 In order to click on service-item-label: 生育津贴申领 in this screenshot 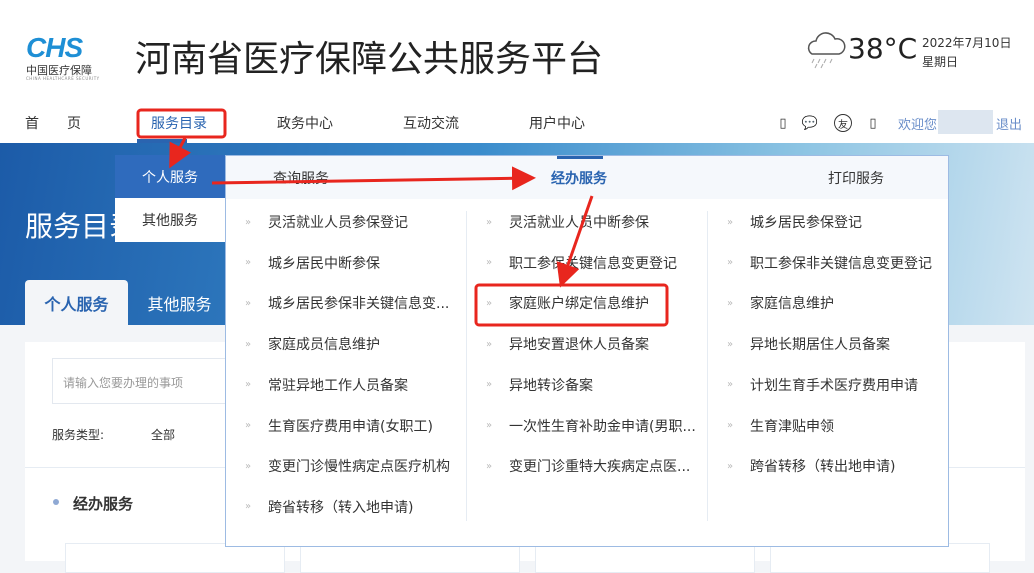, I will do `click(792, 426)`.